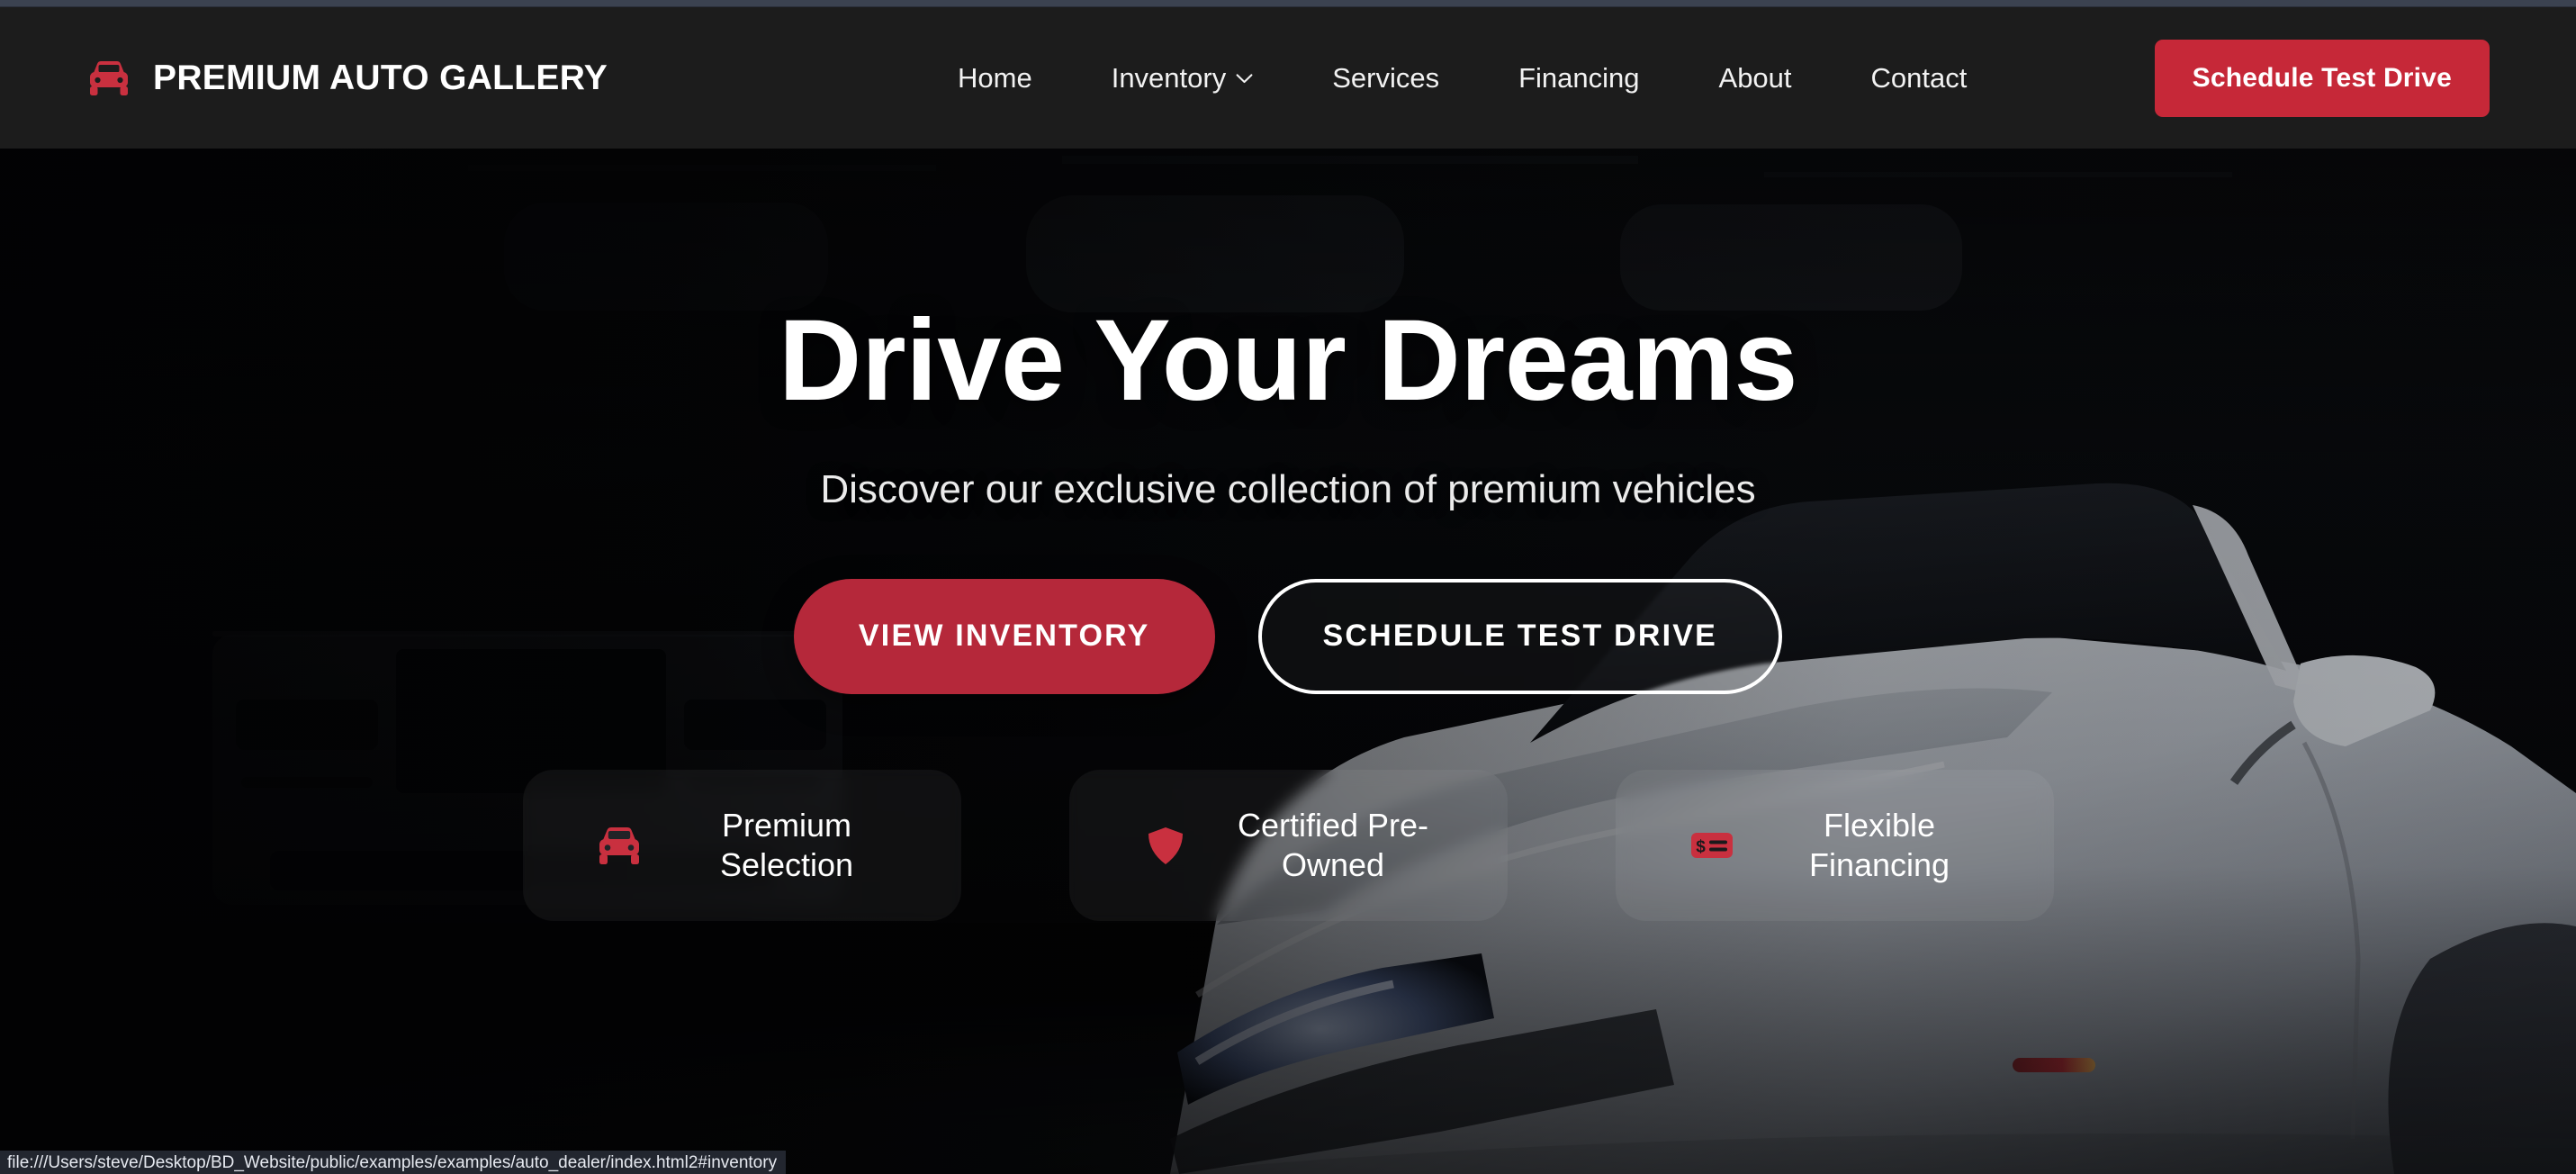  I want to click on nav-item-services: Services, so click(1386, 78).